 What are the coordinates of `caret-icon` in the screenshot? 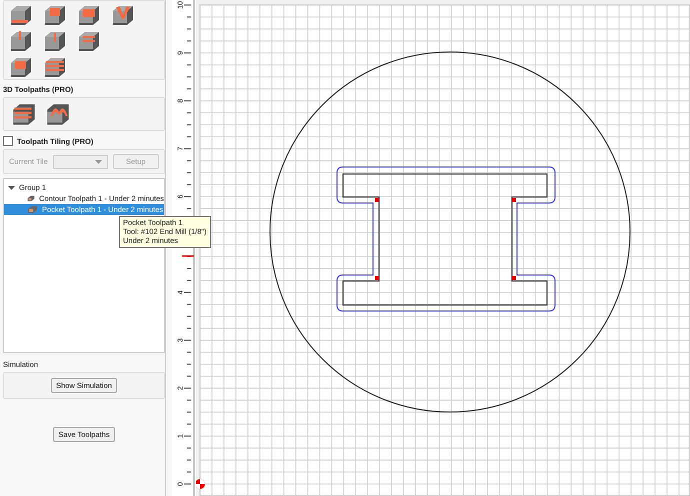 It's located at (98, 162).